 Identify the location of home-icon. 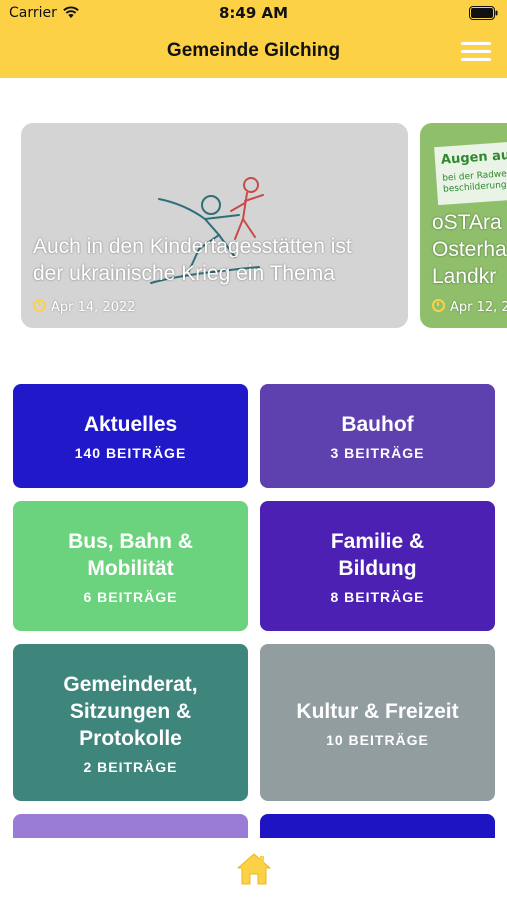
(254, 869).